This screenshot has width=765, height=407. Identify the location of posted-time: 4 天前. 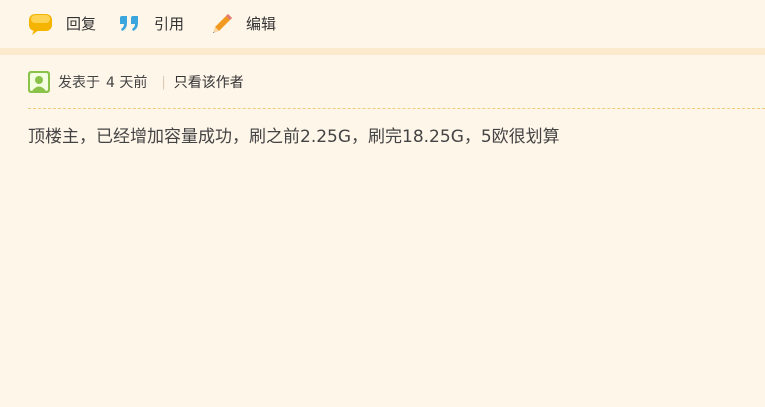
(127, 83).